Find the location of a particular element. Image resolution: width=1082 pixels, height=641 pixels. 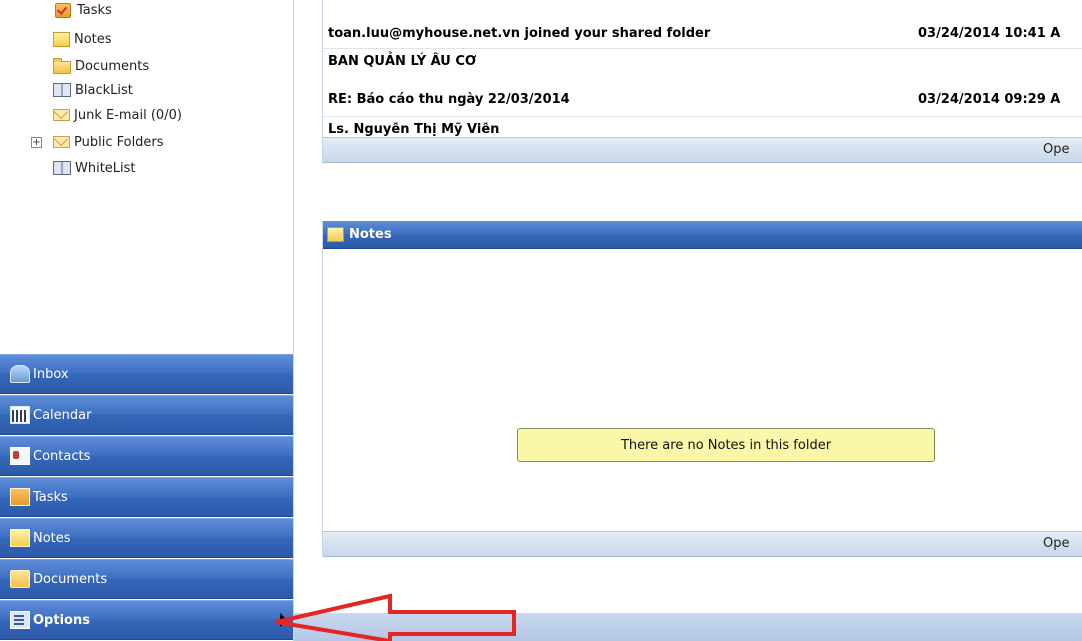

options-icon is located at coordinates (20, 620).